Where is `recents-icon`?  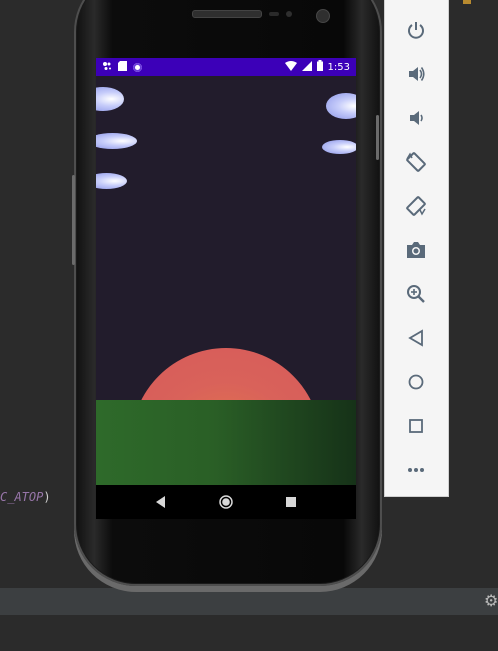 recents-icon is located at coordinates (291, 502).